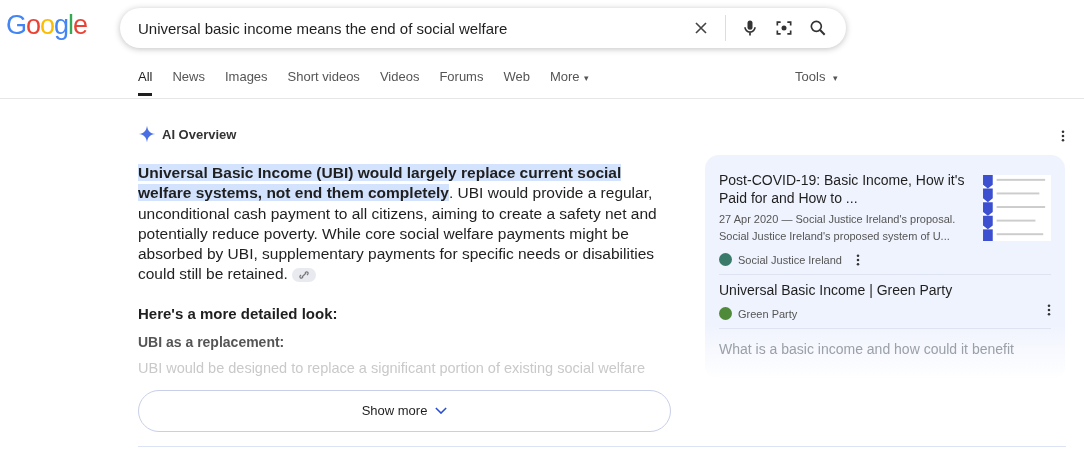  I want to click on search-tab: All, so click(145, 81).